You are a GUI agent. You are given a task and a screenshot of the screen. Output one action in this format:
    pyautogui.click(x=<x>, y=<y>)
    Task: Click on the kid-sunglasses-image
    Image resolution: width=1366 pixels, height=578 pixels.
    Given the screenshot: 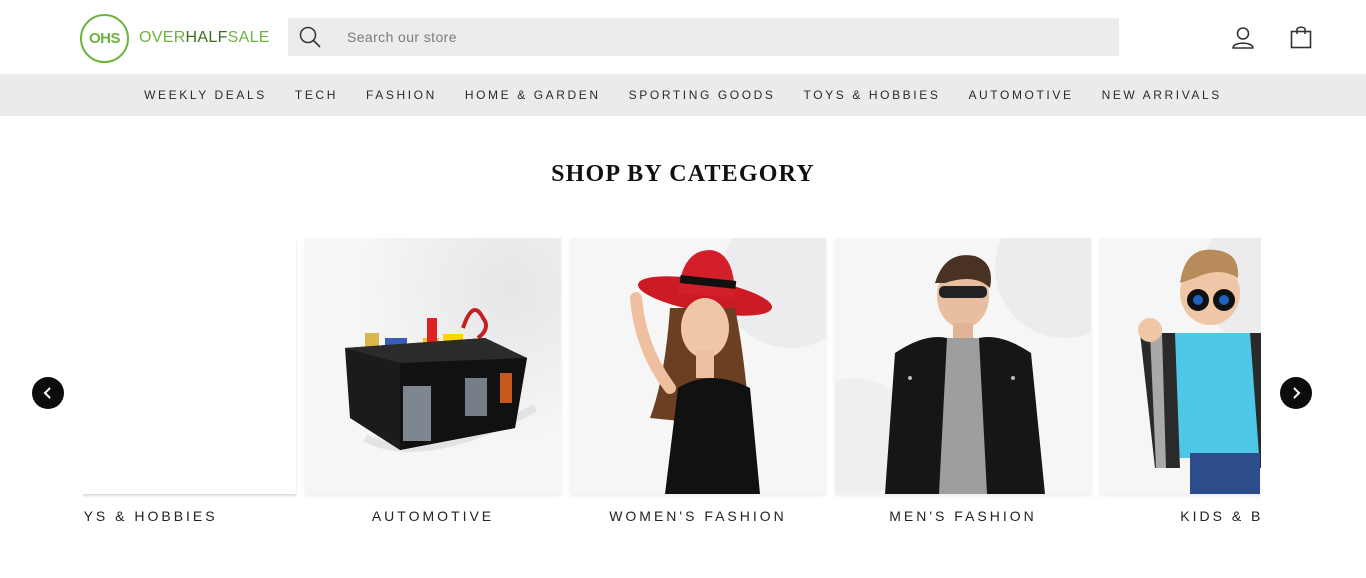 What is the action you would take?
    pyautogui.click(x=1180, y=366)
    